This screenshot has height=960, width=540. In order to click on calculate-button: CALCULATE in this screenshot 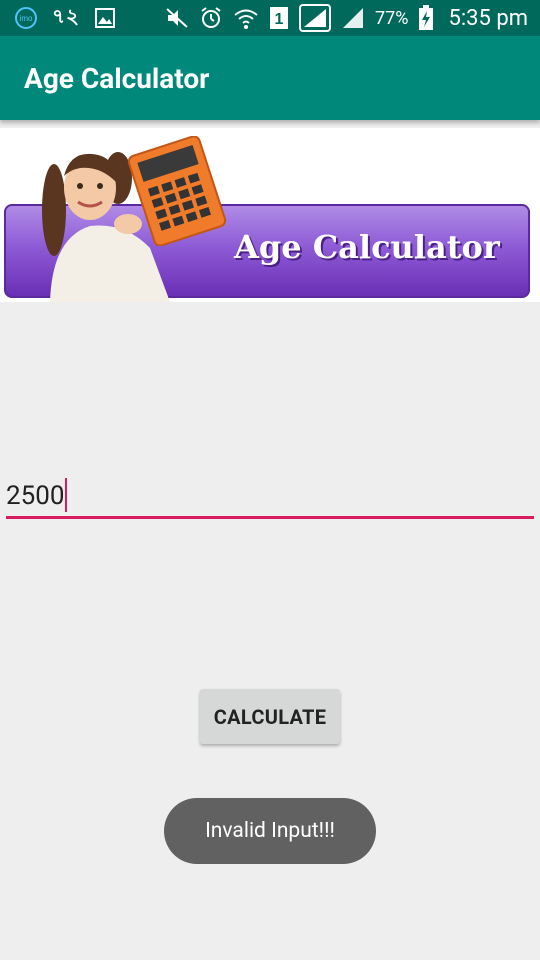, I will do `click(270, 716)`.